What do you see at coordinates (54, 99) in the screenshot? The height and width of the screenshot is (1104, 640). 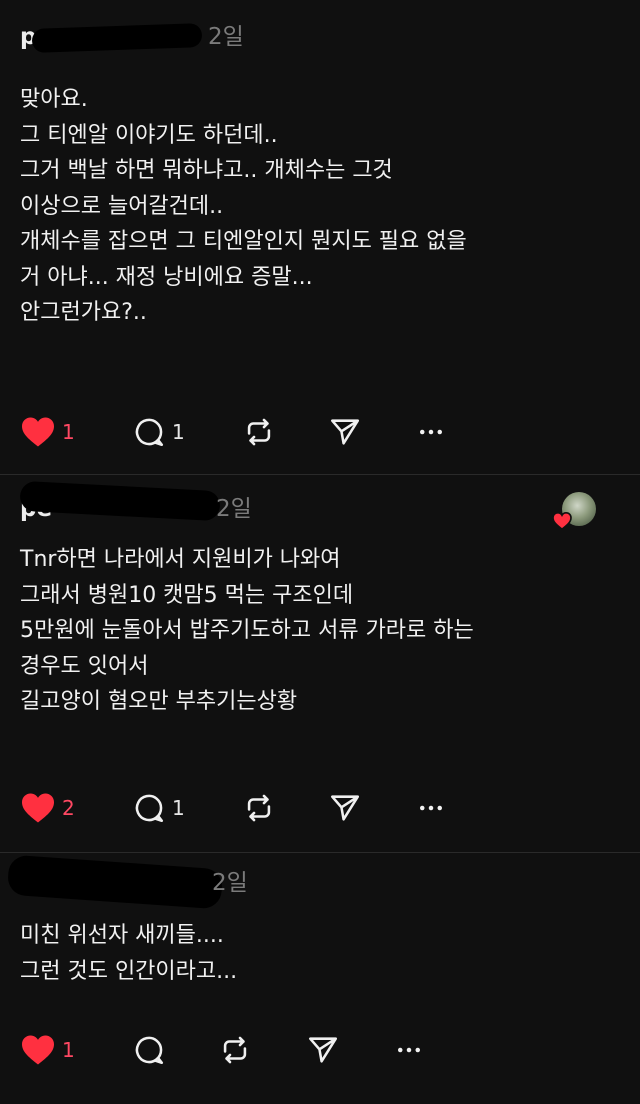 I see `comment-line: 맞아요.` at bounding box center [54, 99].